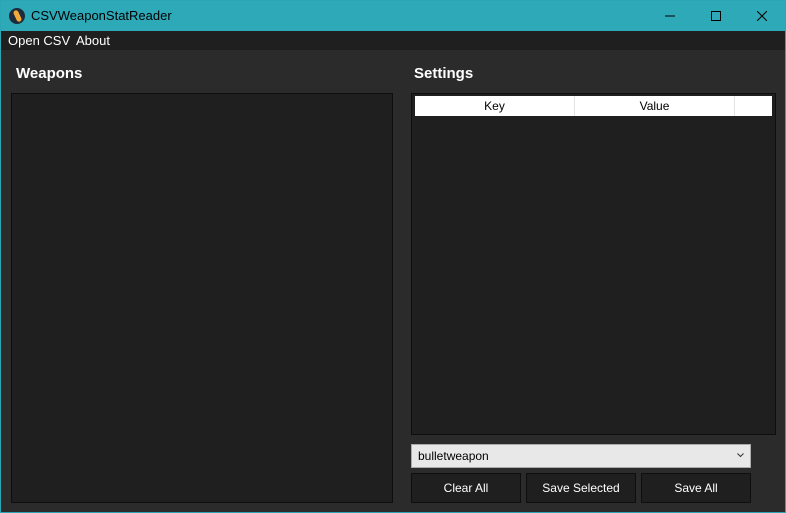  Describe the element at coordinates (495, 106) in the screenshot. I see `column-header-key: Key` at that location.